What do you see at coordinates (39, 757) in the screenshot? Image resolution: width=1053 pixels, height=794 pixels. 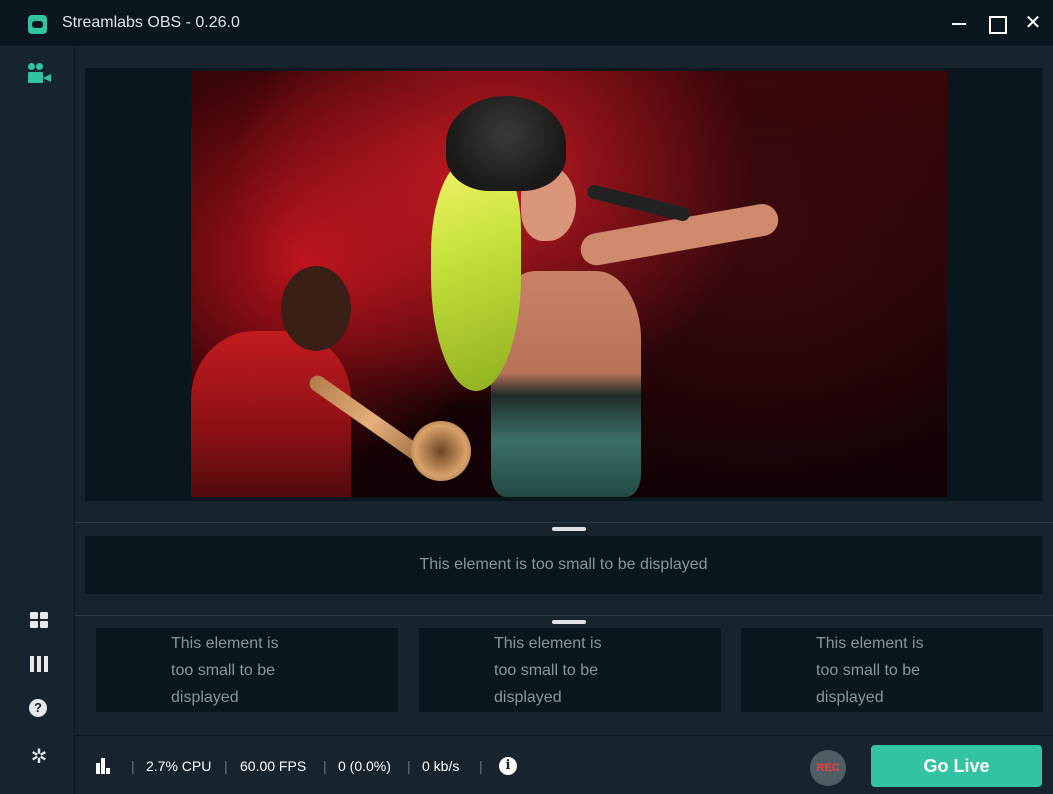 I see `settings-gear-icon: ✲` at bounding box center [39, 757].